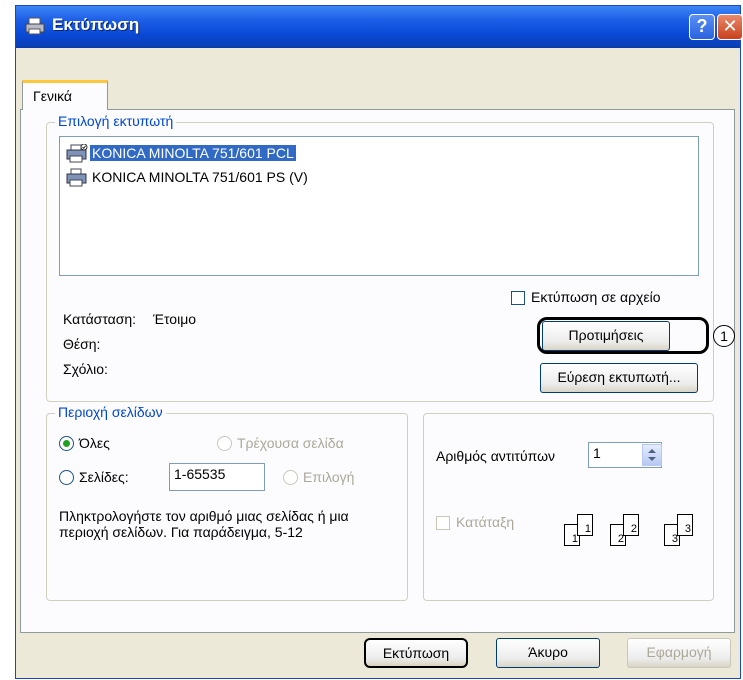 Image resolution: width=743 pixels, height=680 pixels. Describe the element at coordinates (96, 24) in the screenshot. I see `window-title: Εκτύπωση` at that location.